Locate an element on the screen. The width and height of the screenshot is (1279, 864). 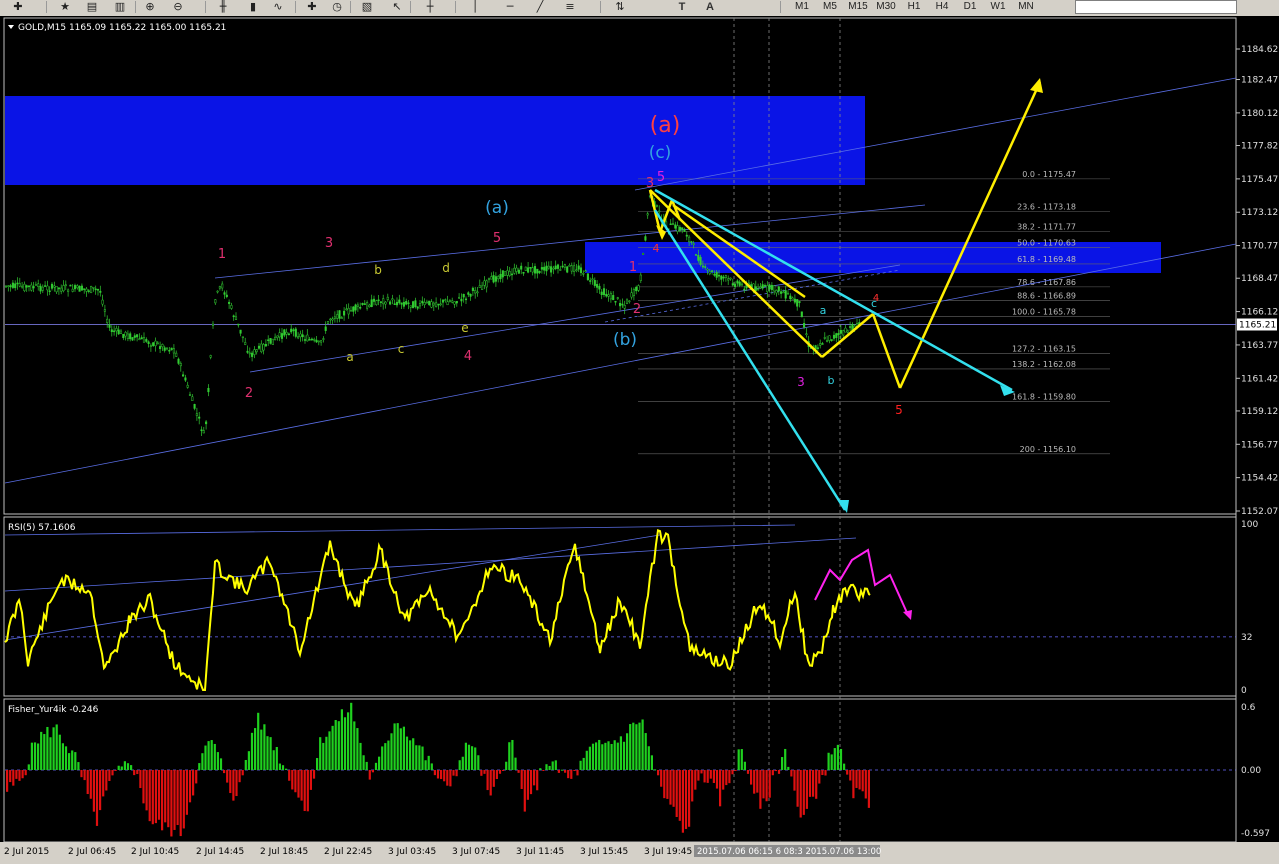
trend-channel-line is located at coordinates (752, 296).